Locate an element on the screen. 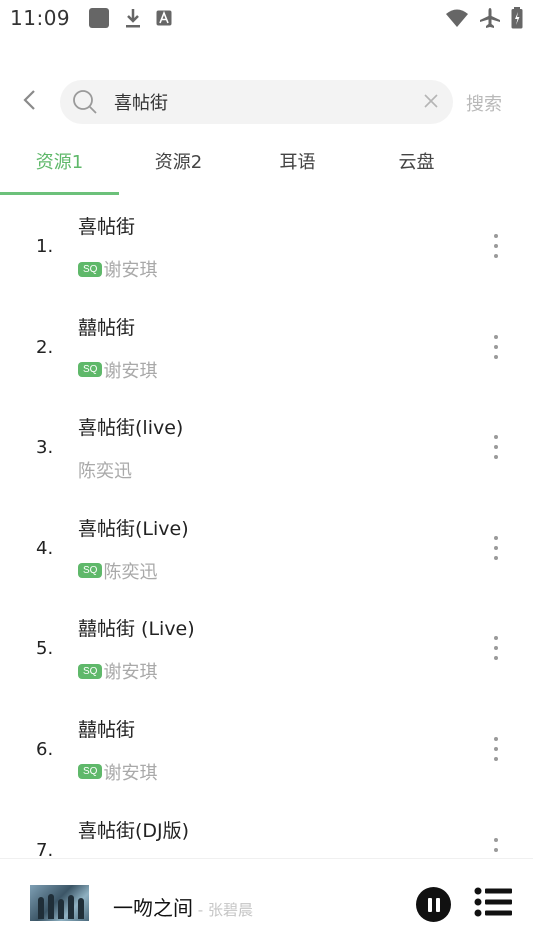  item-index: 4. is located at coordinates (45, 548).